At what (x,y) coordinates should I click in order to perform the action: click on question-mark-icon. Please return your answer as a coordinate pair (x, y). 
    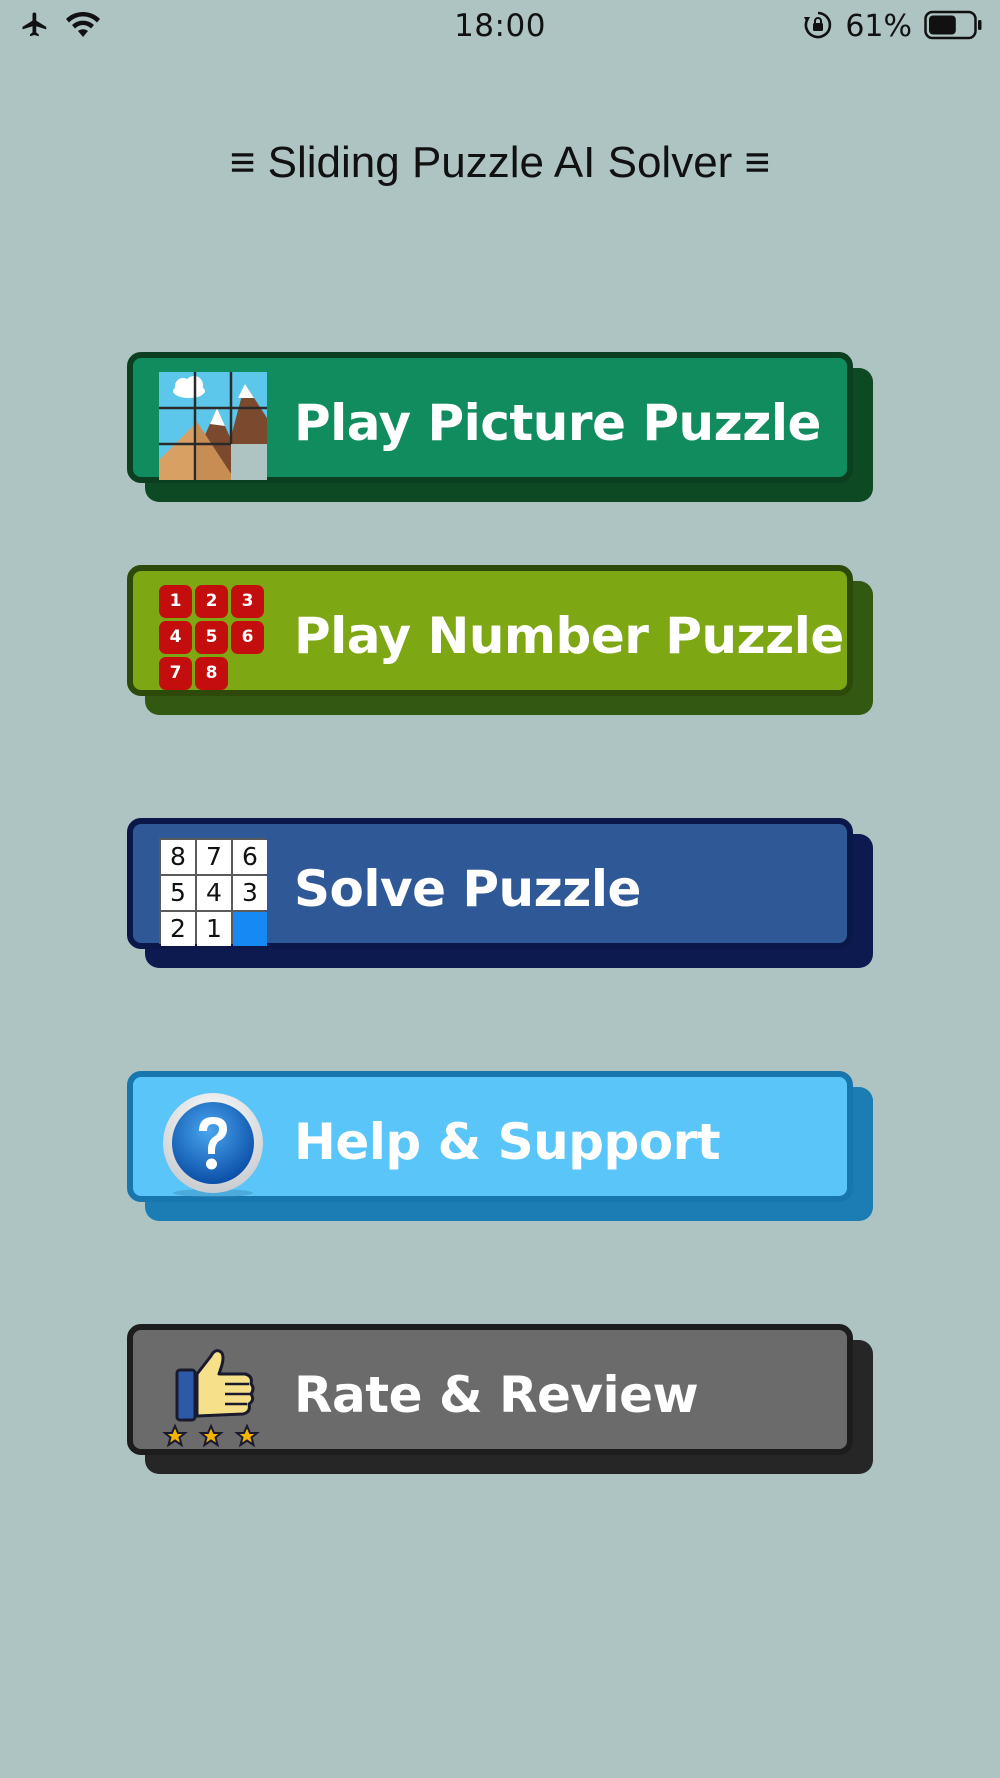
    Looking at the image, I should click on (213, 1145).